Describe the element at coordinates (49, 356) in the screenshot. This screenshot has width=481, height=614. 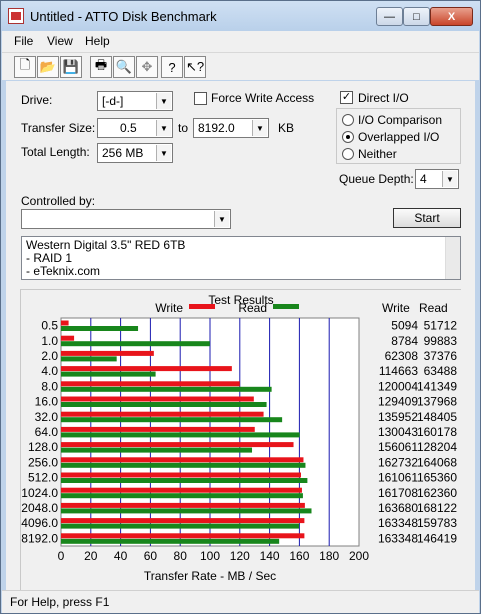
I see `y-category-label: 2.0` at that location.